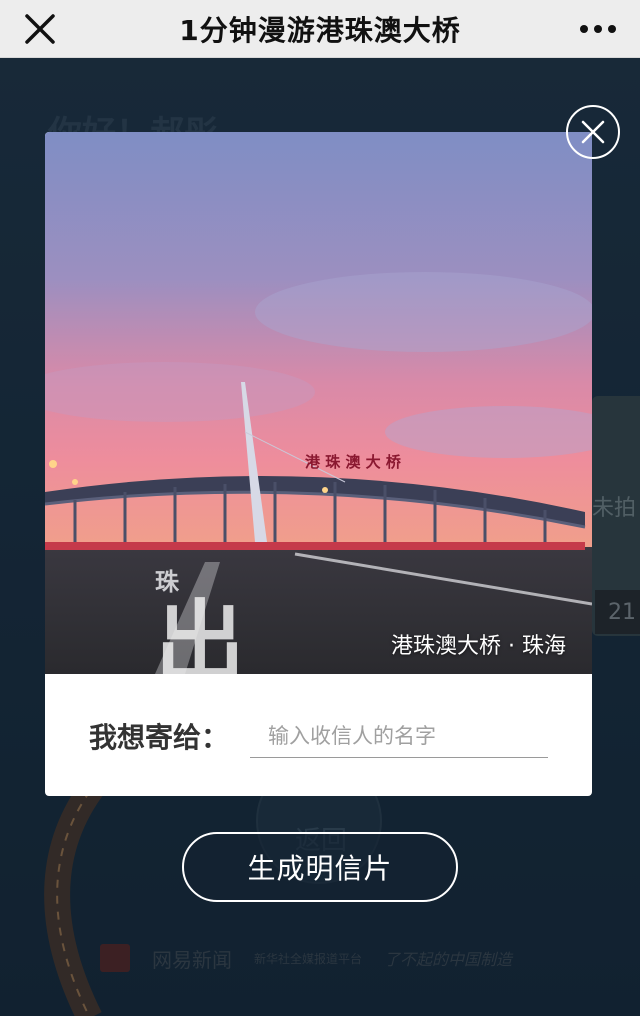  What do you see at coordinates (159, 737) in the screenshot?
I see `recipient-label: 我想寄给：` at bounding box center [159, 737].